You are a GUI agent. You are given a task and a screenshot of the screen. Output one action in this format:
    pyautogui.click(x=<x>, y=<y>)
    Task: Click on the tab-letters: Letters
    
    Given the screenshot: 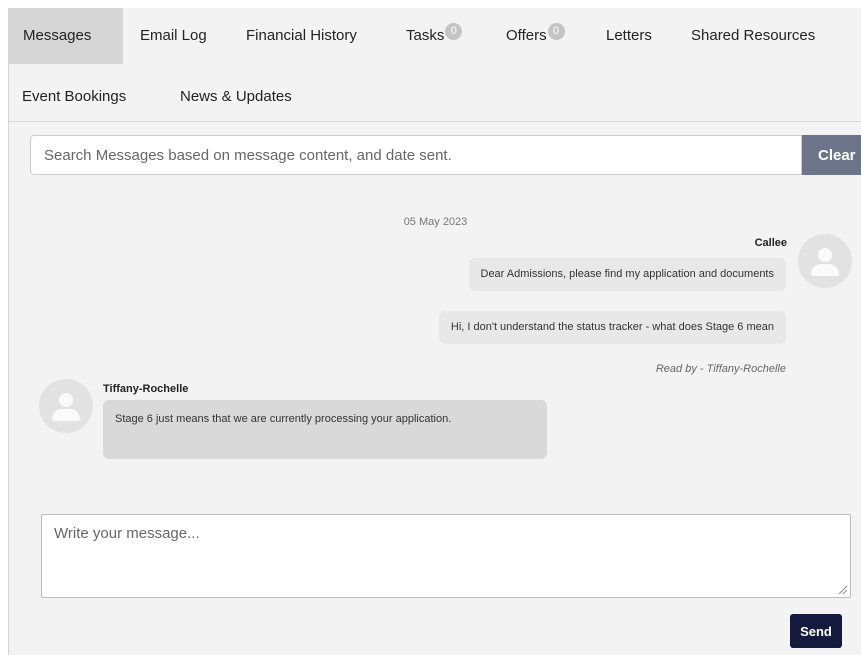 What is the action you would take?
    pyautogui.click(x=629, y=36)
    